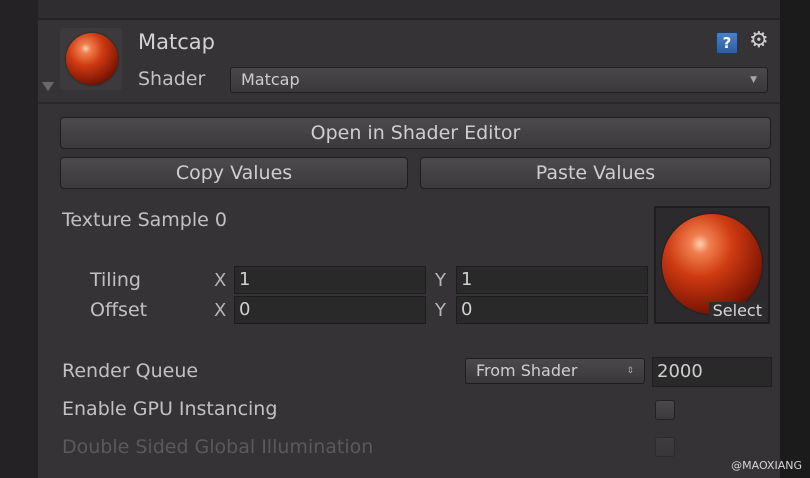  What do you see at coordinates (753, 80) in the screenshot?
I see `dropdown-arrow-icon: ▼` at bounding box center [753, 80].